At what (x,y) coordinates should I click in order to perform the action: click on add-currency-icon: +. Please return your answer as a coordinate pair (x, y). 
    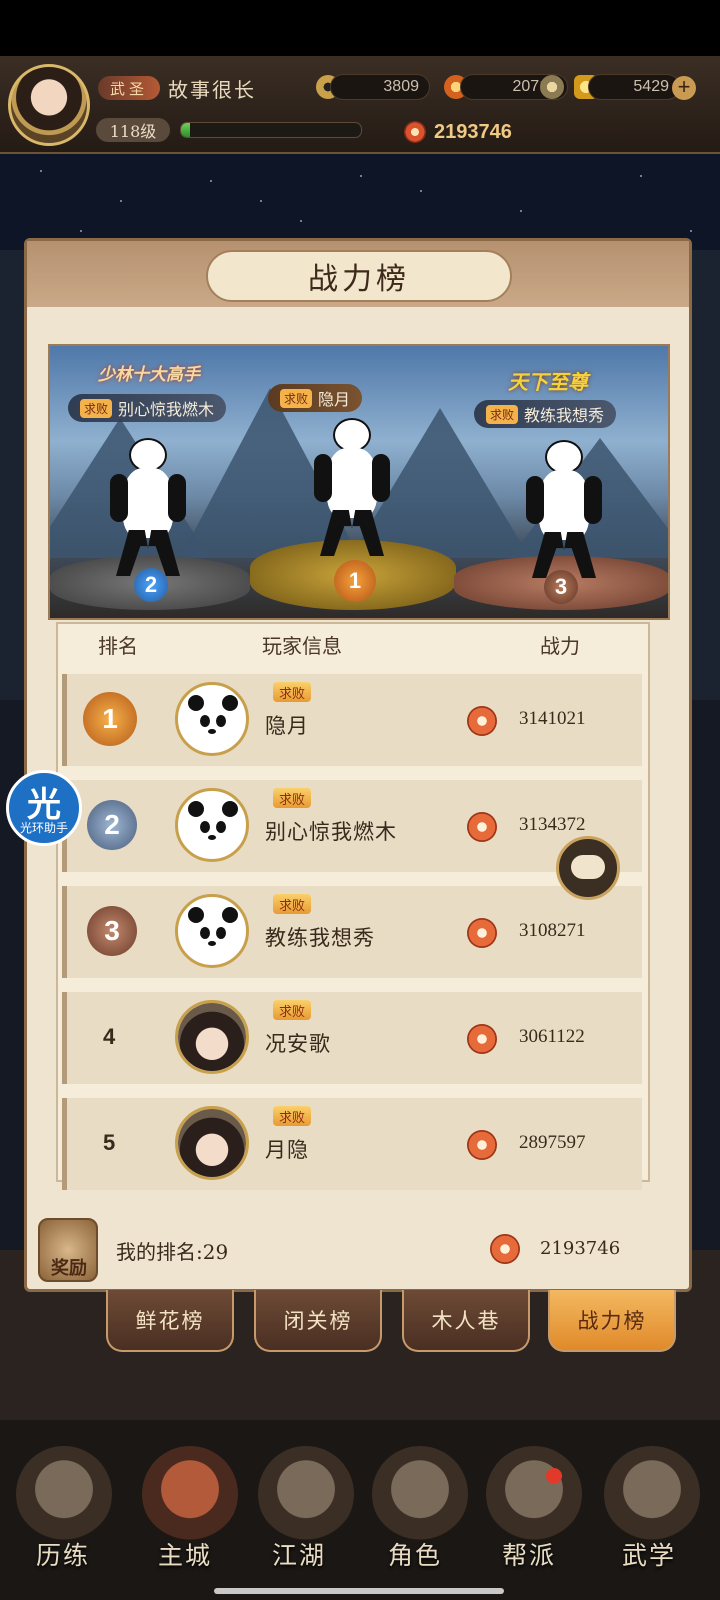
    Looking at the image, I should click on (684, 88).